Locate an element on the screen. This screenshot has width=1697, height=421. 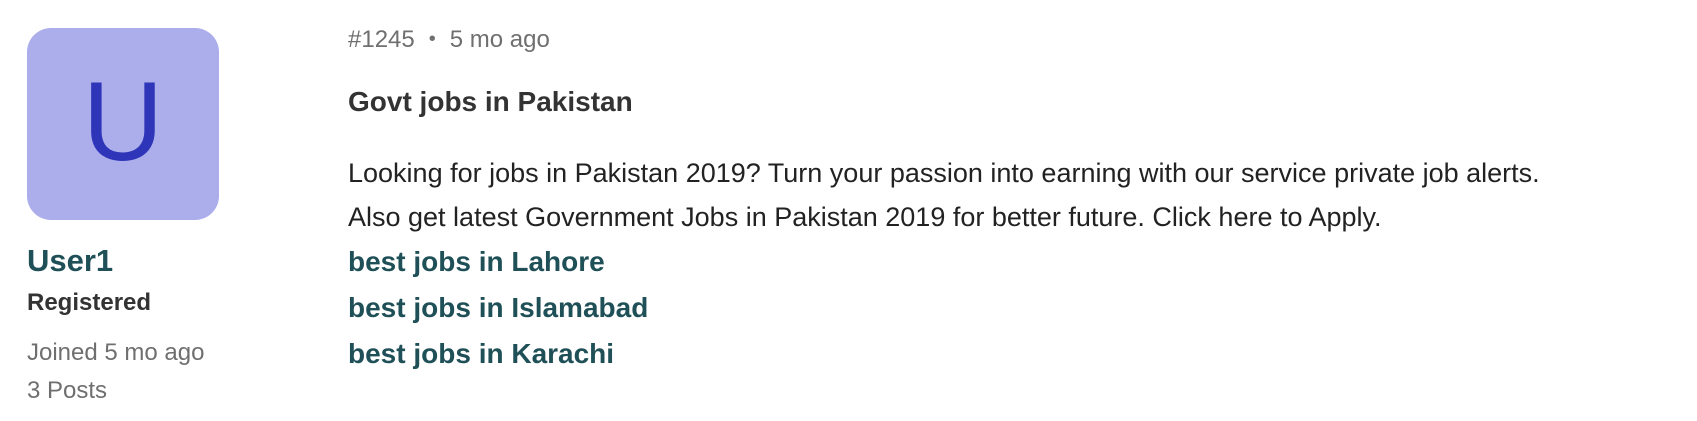
author-role: Registered is located at coordinates (89, 302).